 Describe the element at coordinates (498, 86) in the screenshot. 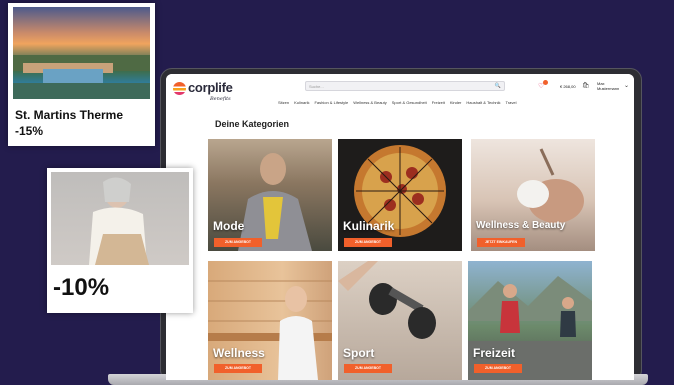

I see `search-icon: 🔍` at that location.